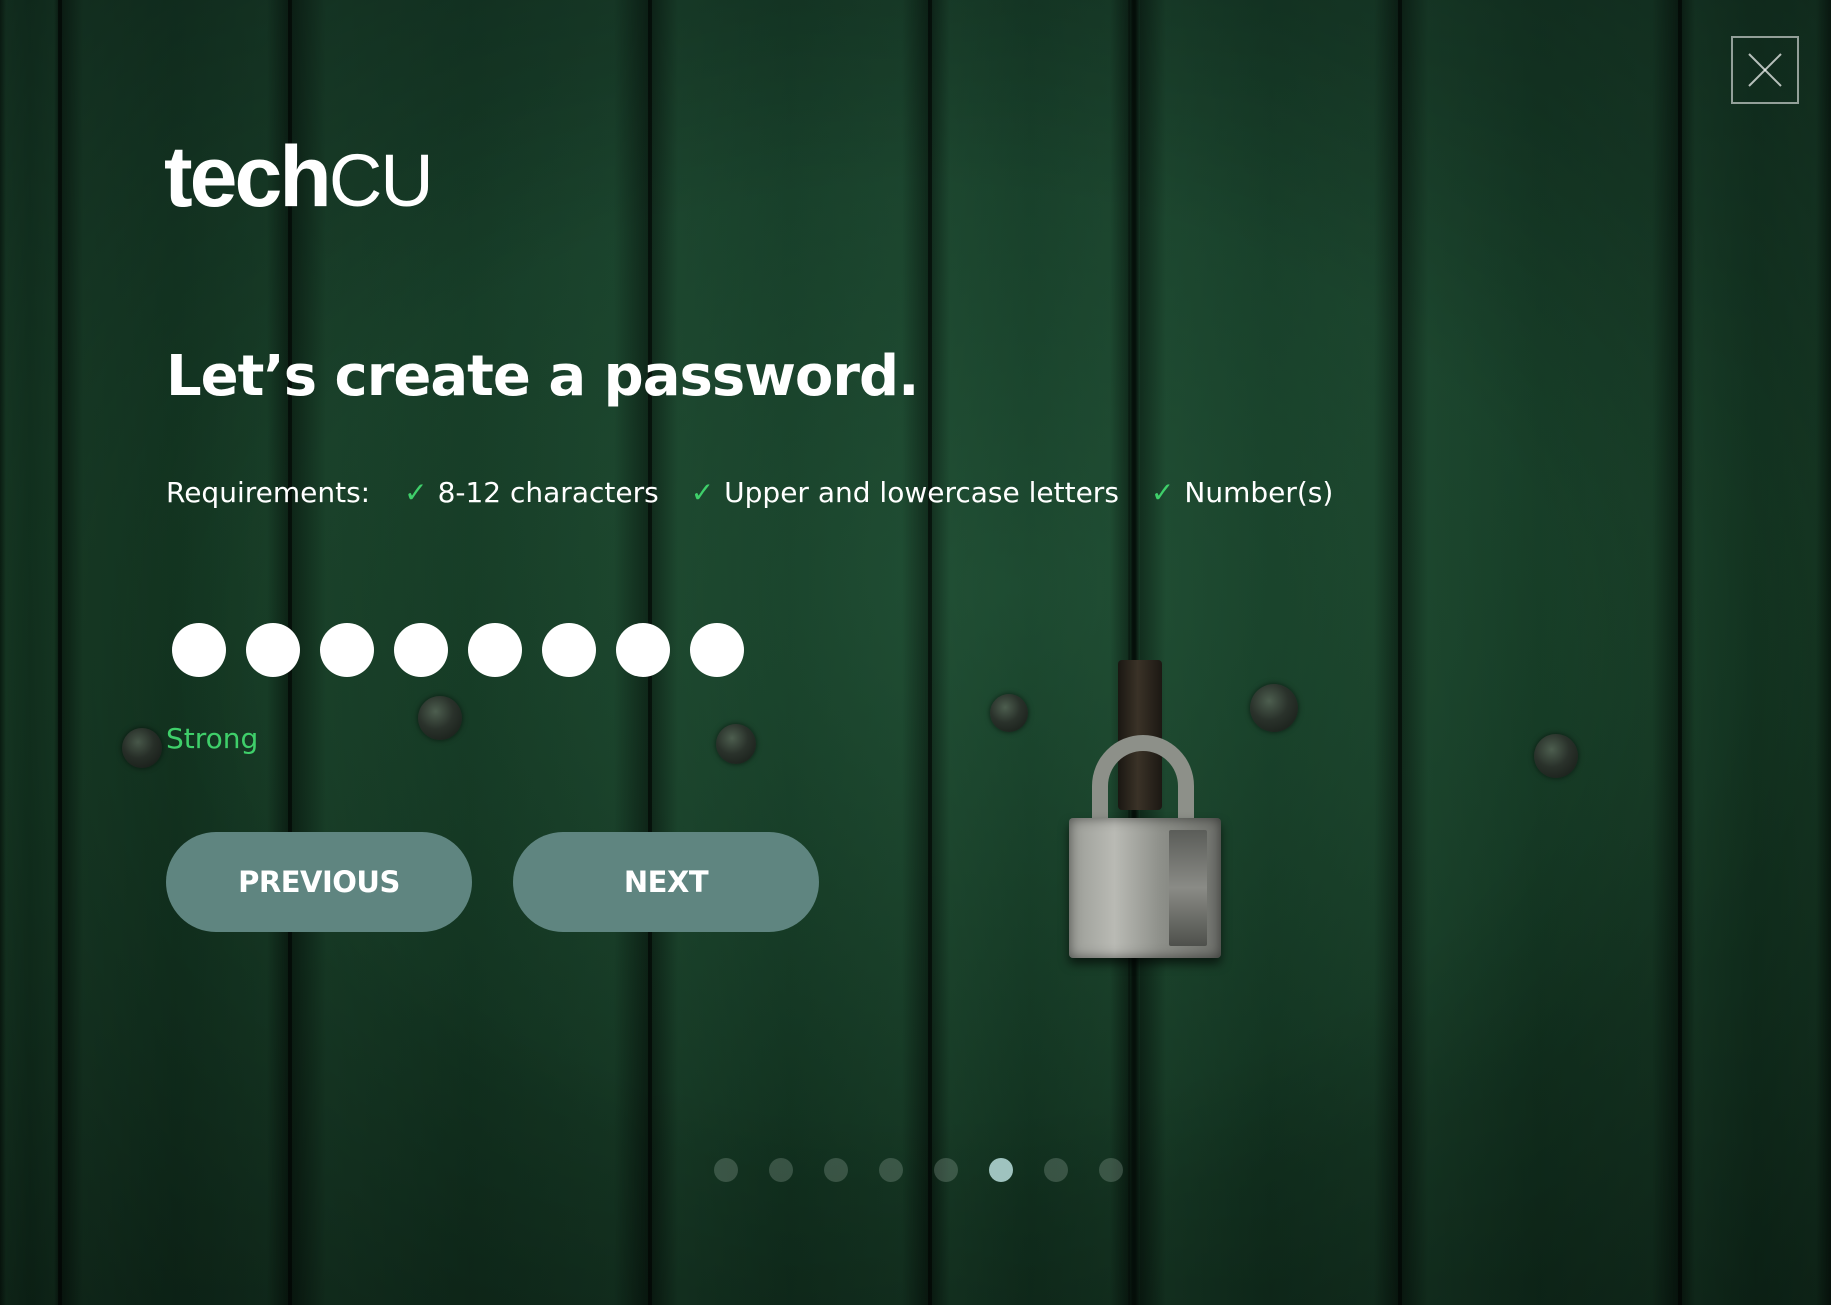 The image size is (1831, 1305). I want to click on requirement-case: ✓ Upper and lowercase letters, so click(905, 492).